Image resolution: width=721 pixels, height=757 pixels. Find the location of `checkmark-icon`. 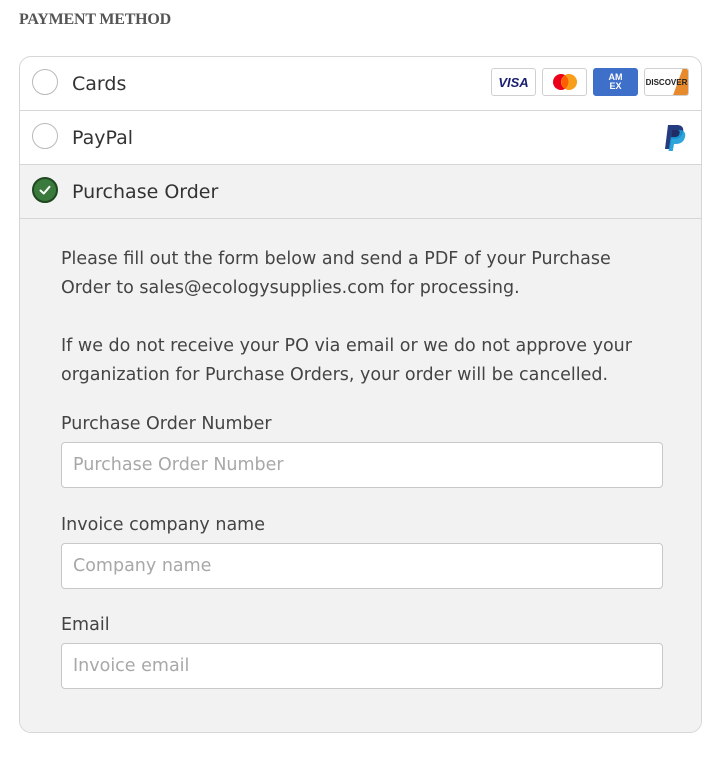

checkmark-icon is located at coordinates (45, 190).